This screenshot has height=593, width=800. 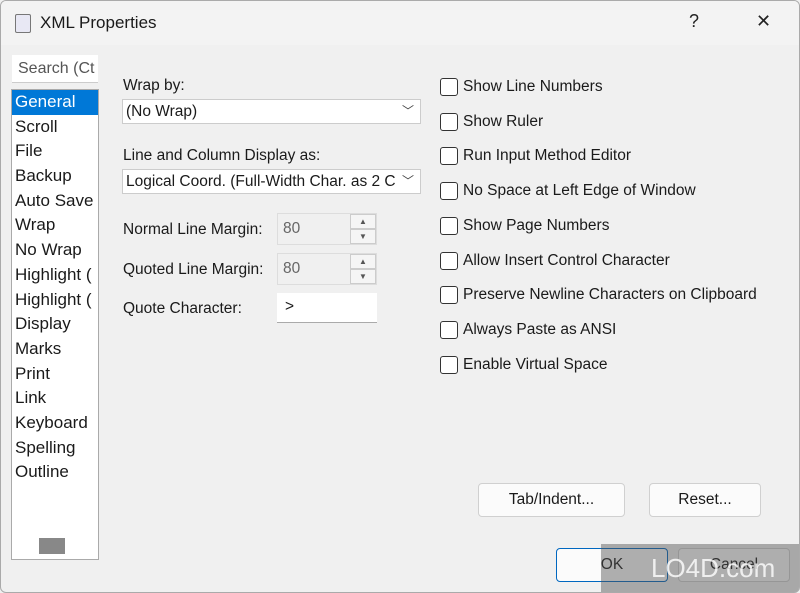 I want to click on display-label: Line and Column Display as:, so click(x=222, y=155).